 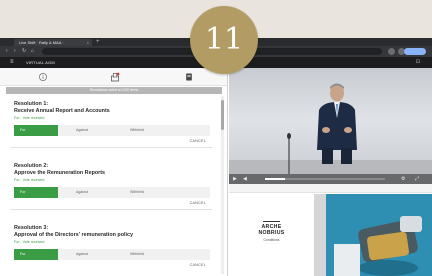 I want to click on resolution-number: Resolution 2:, so click(x=31, y=166).